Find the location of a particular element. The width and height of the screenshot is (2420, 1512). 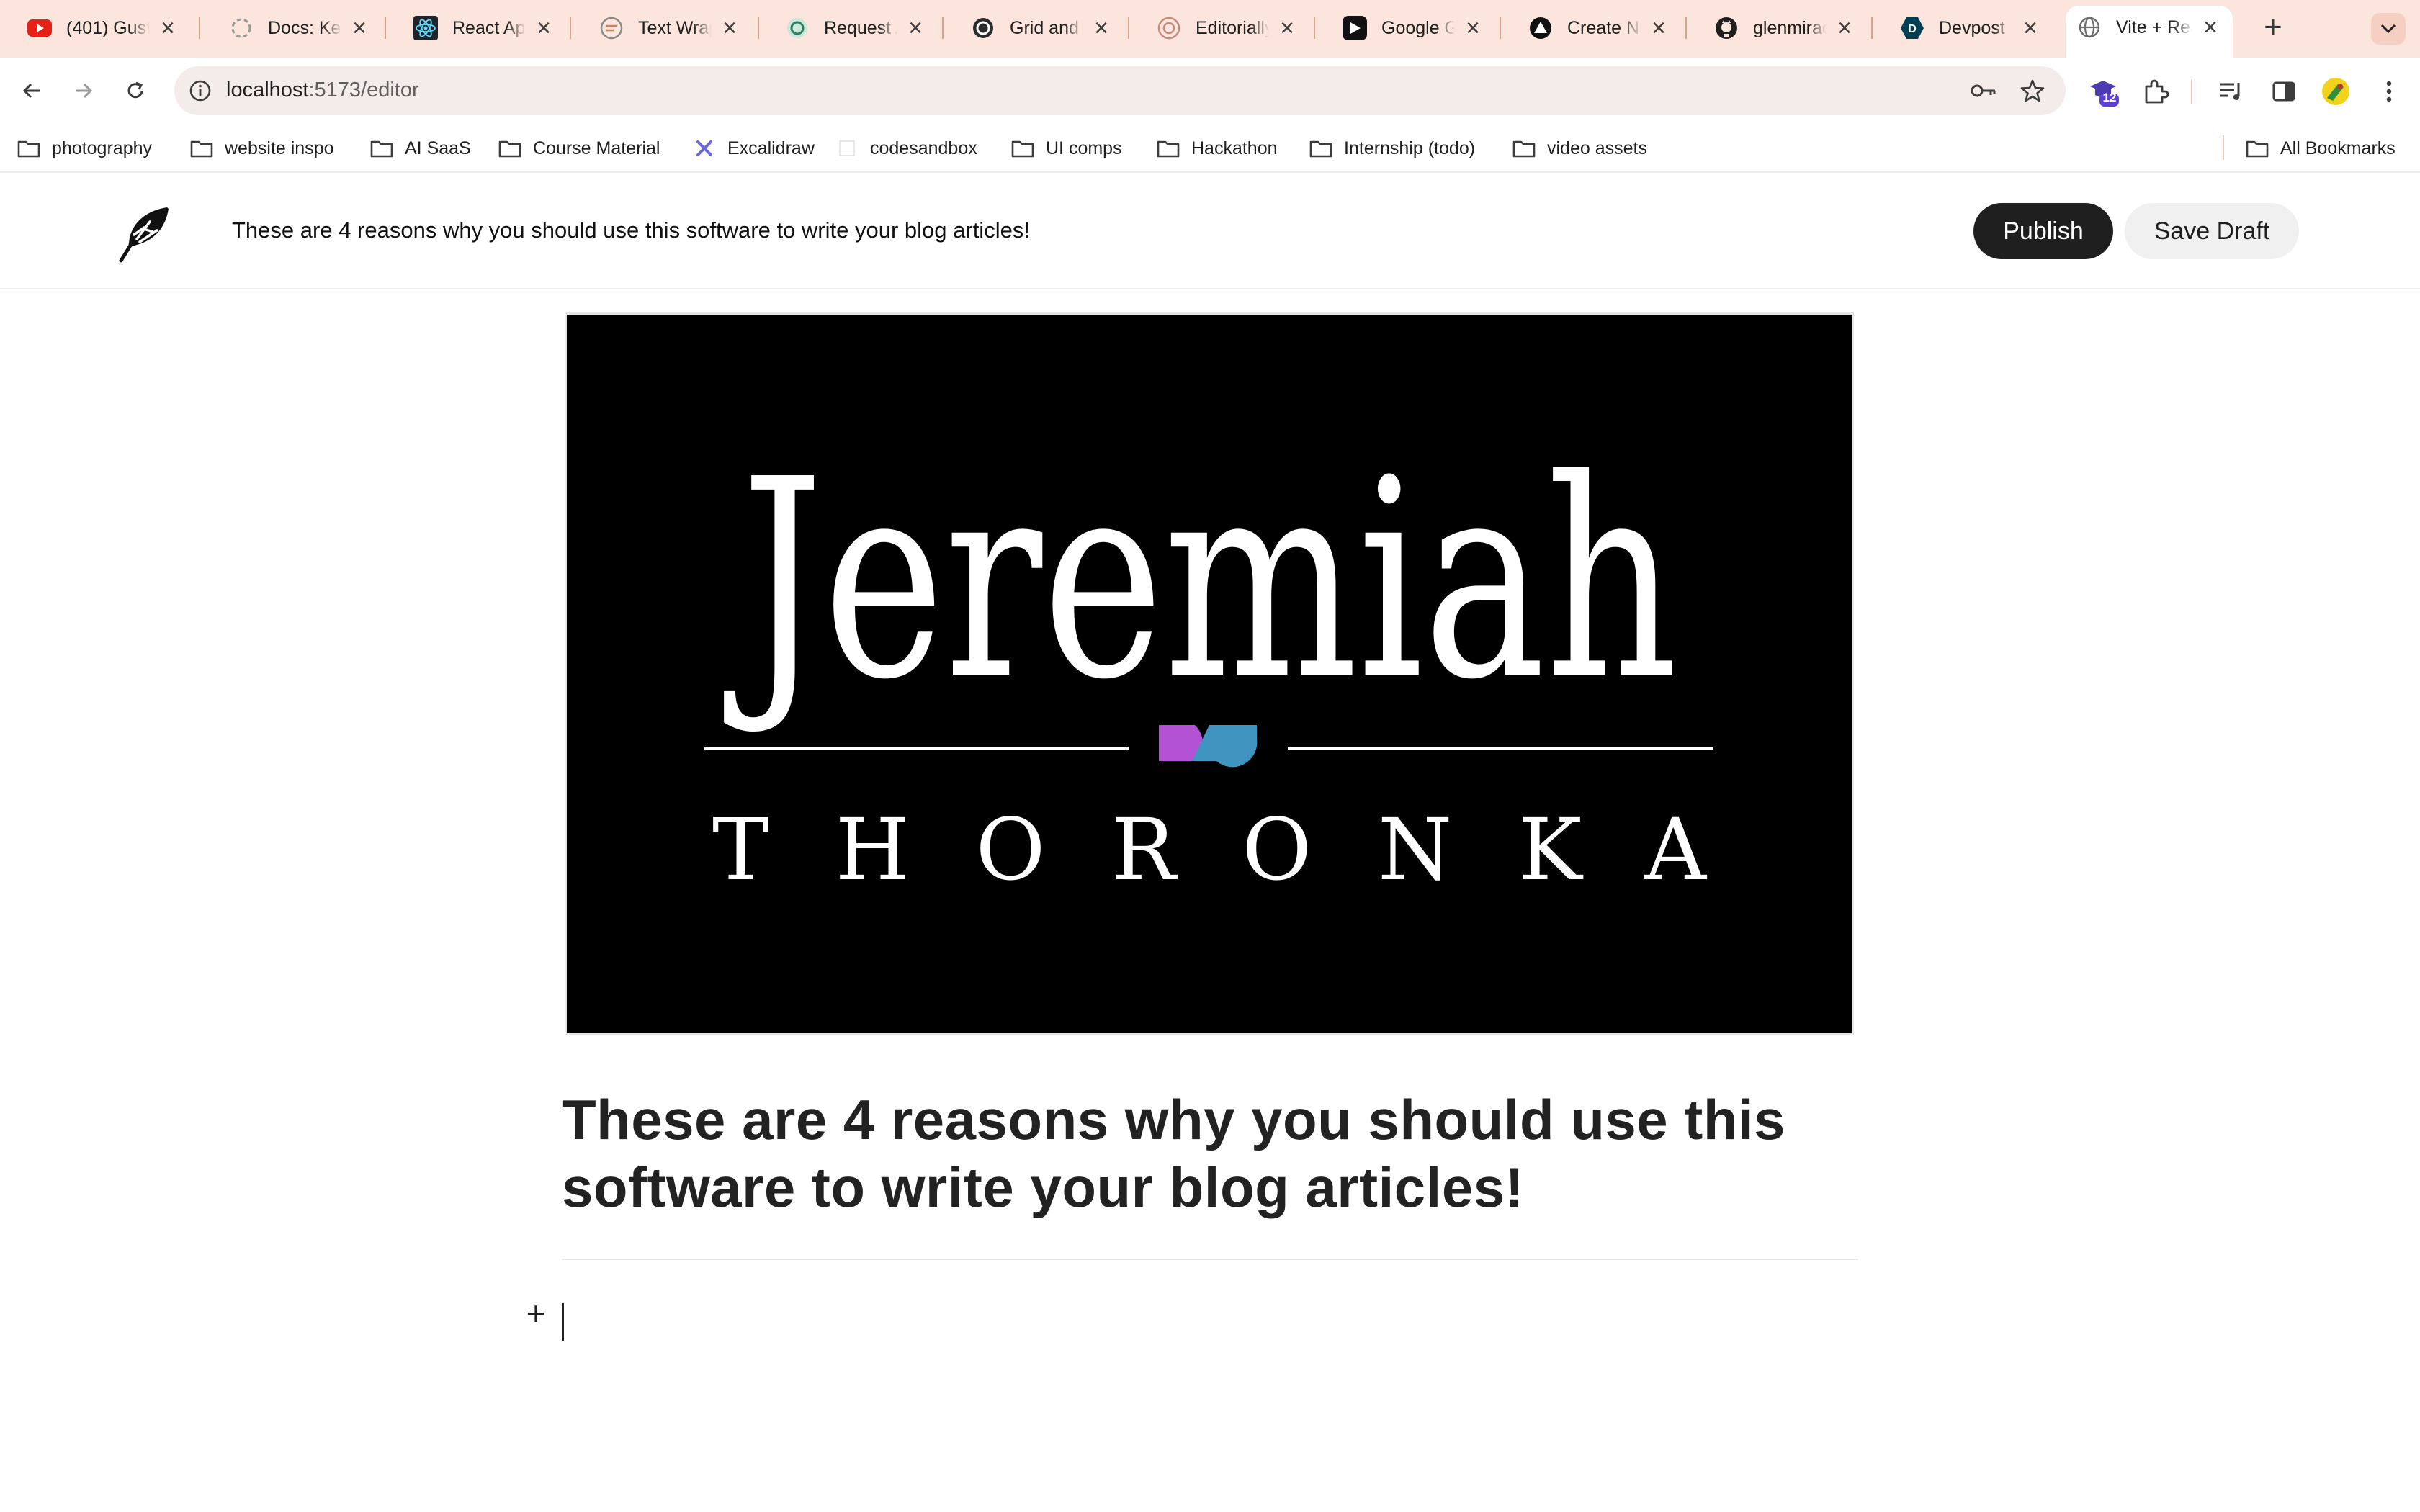

playlist-icon is located at coordinates (2230, 91).